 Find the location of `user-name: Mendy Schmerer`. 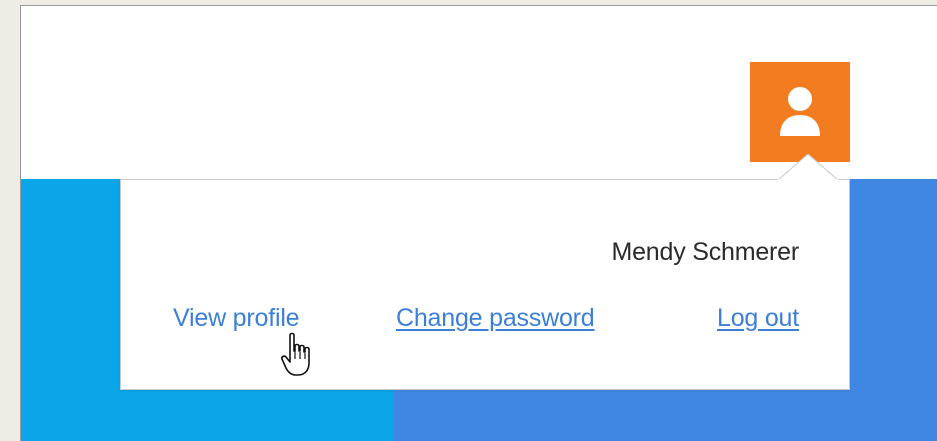

user-name: Mendy Schmerer is located at coordinates (705, 252).